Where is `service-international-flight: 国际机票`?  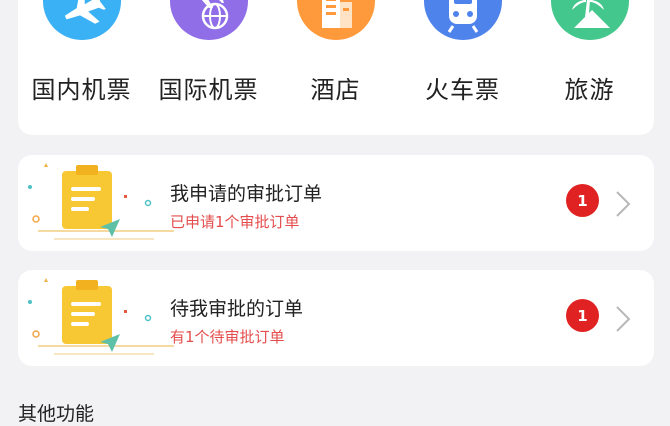 service-international-flight: 国际机票 is located at coordinates (208, 67).